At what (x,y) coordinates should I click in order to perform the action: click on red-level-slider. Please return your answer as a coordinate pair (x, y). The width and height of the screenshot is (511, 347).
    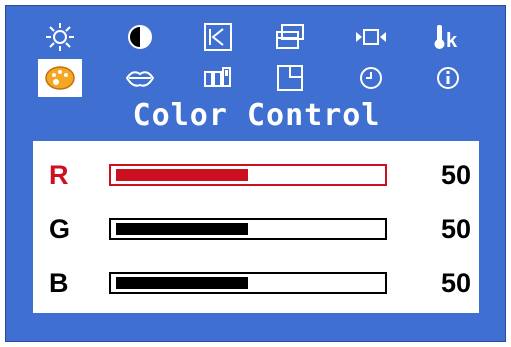
    Looking at the image, I should click on (248, 175).